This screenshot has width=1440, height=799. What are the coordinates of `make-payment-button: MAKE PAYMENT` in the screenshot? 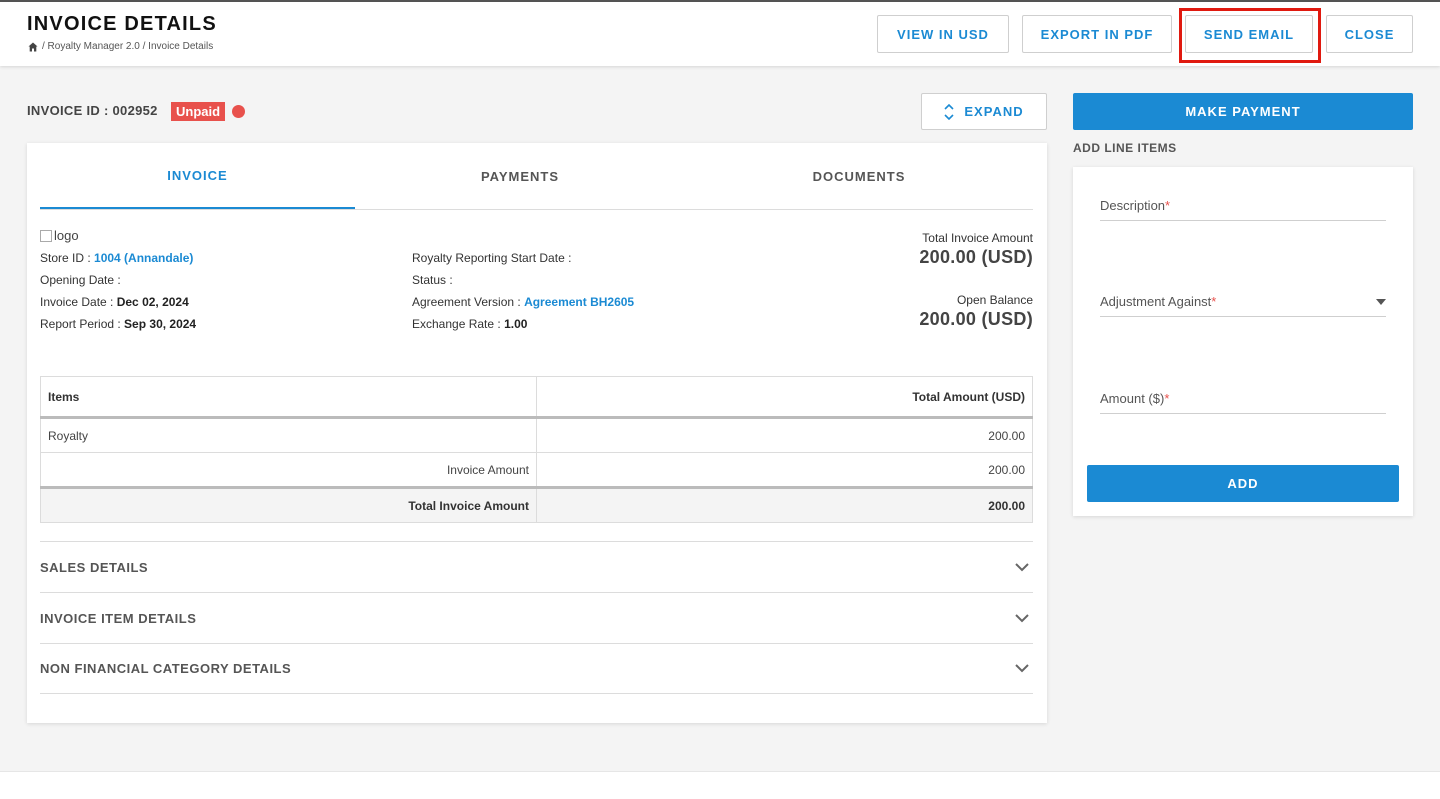 It's located at (1243, 111).